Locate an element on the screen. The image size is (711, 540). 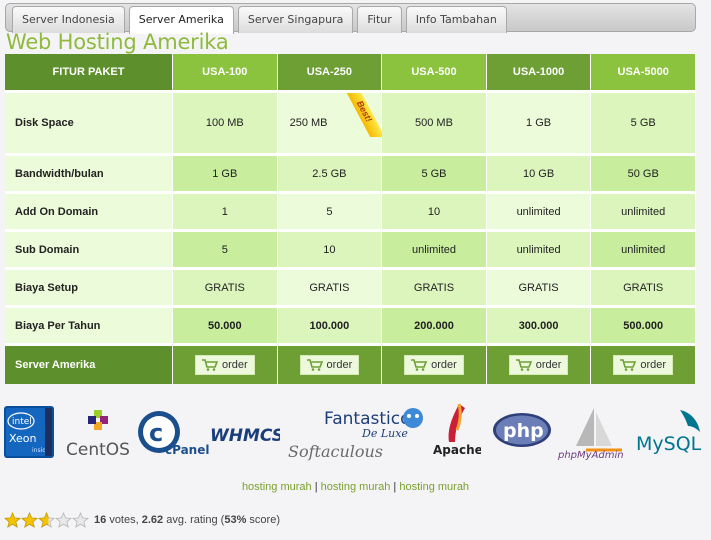
row-label: Biaya Setup is located at coordinates (89, 289).